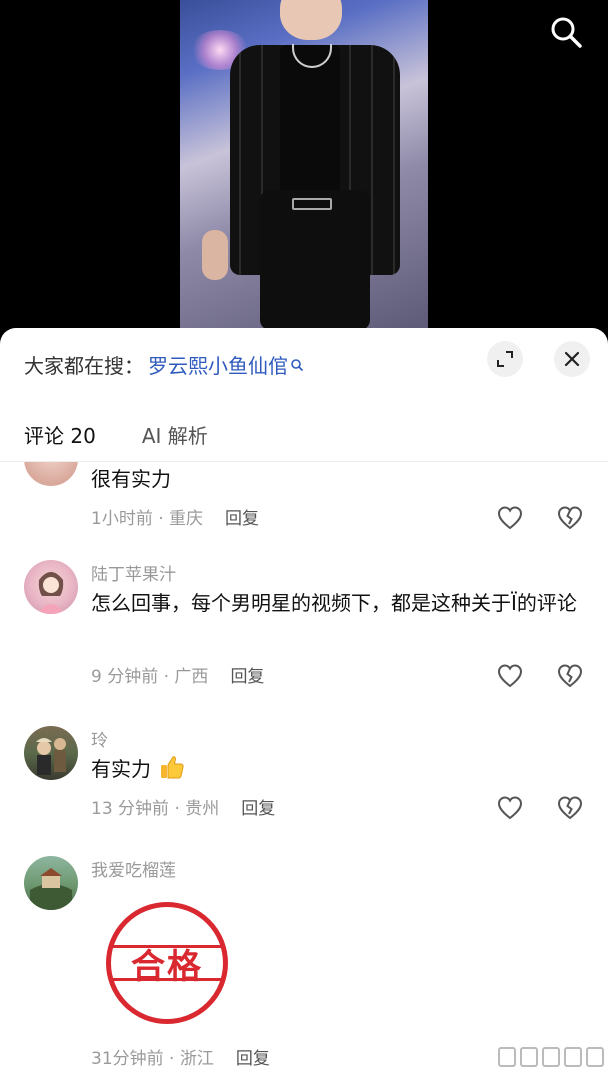 The image size is (608, 1080). I want to click on comment-item: 玲 有实力 13 分钟前 · 贵州 回复, so click(304, 785).